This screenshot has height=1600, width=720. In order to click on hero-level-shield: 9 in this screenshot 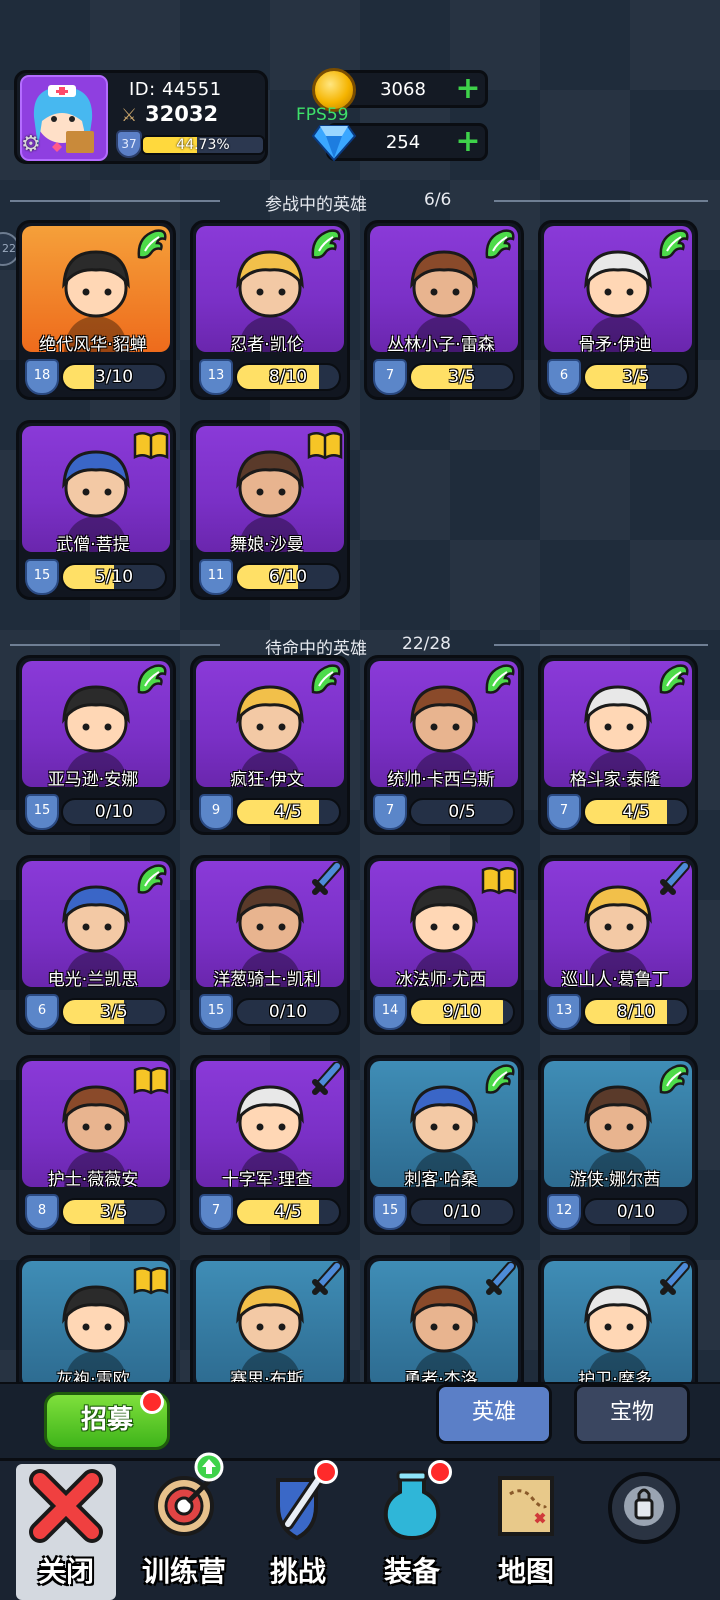, I will do `click(216, 812)`.